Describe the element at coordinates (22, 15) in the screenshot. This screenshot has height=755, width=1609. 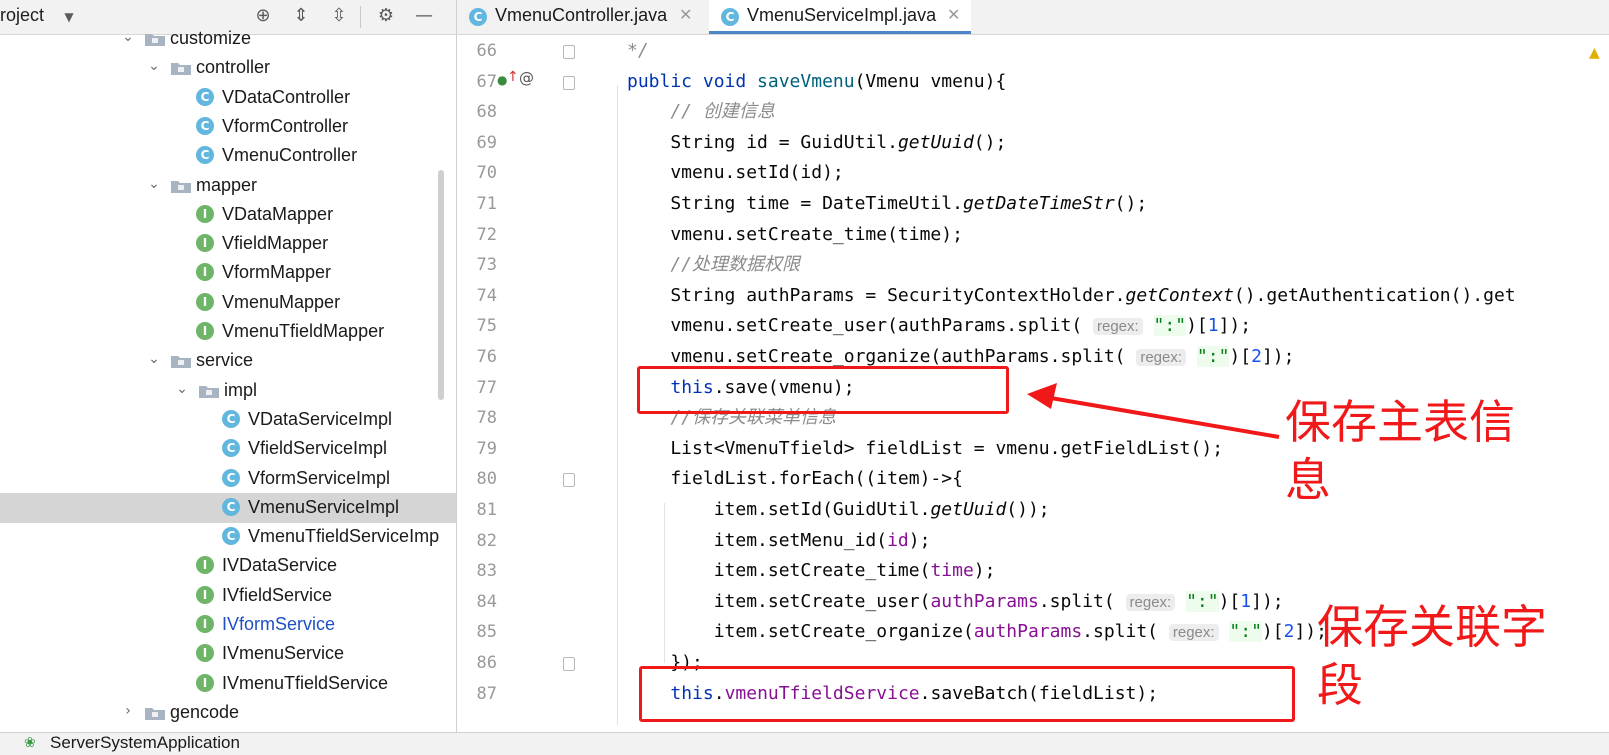
I see `project-title: roject` at that location.